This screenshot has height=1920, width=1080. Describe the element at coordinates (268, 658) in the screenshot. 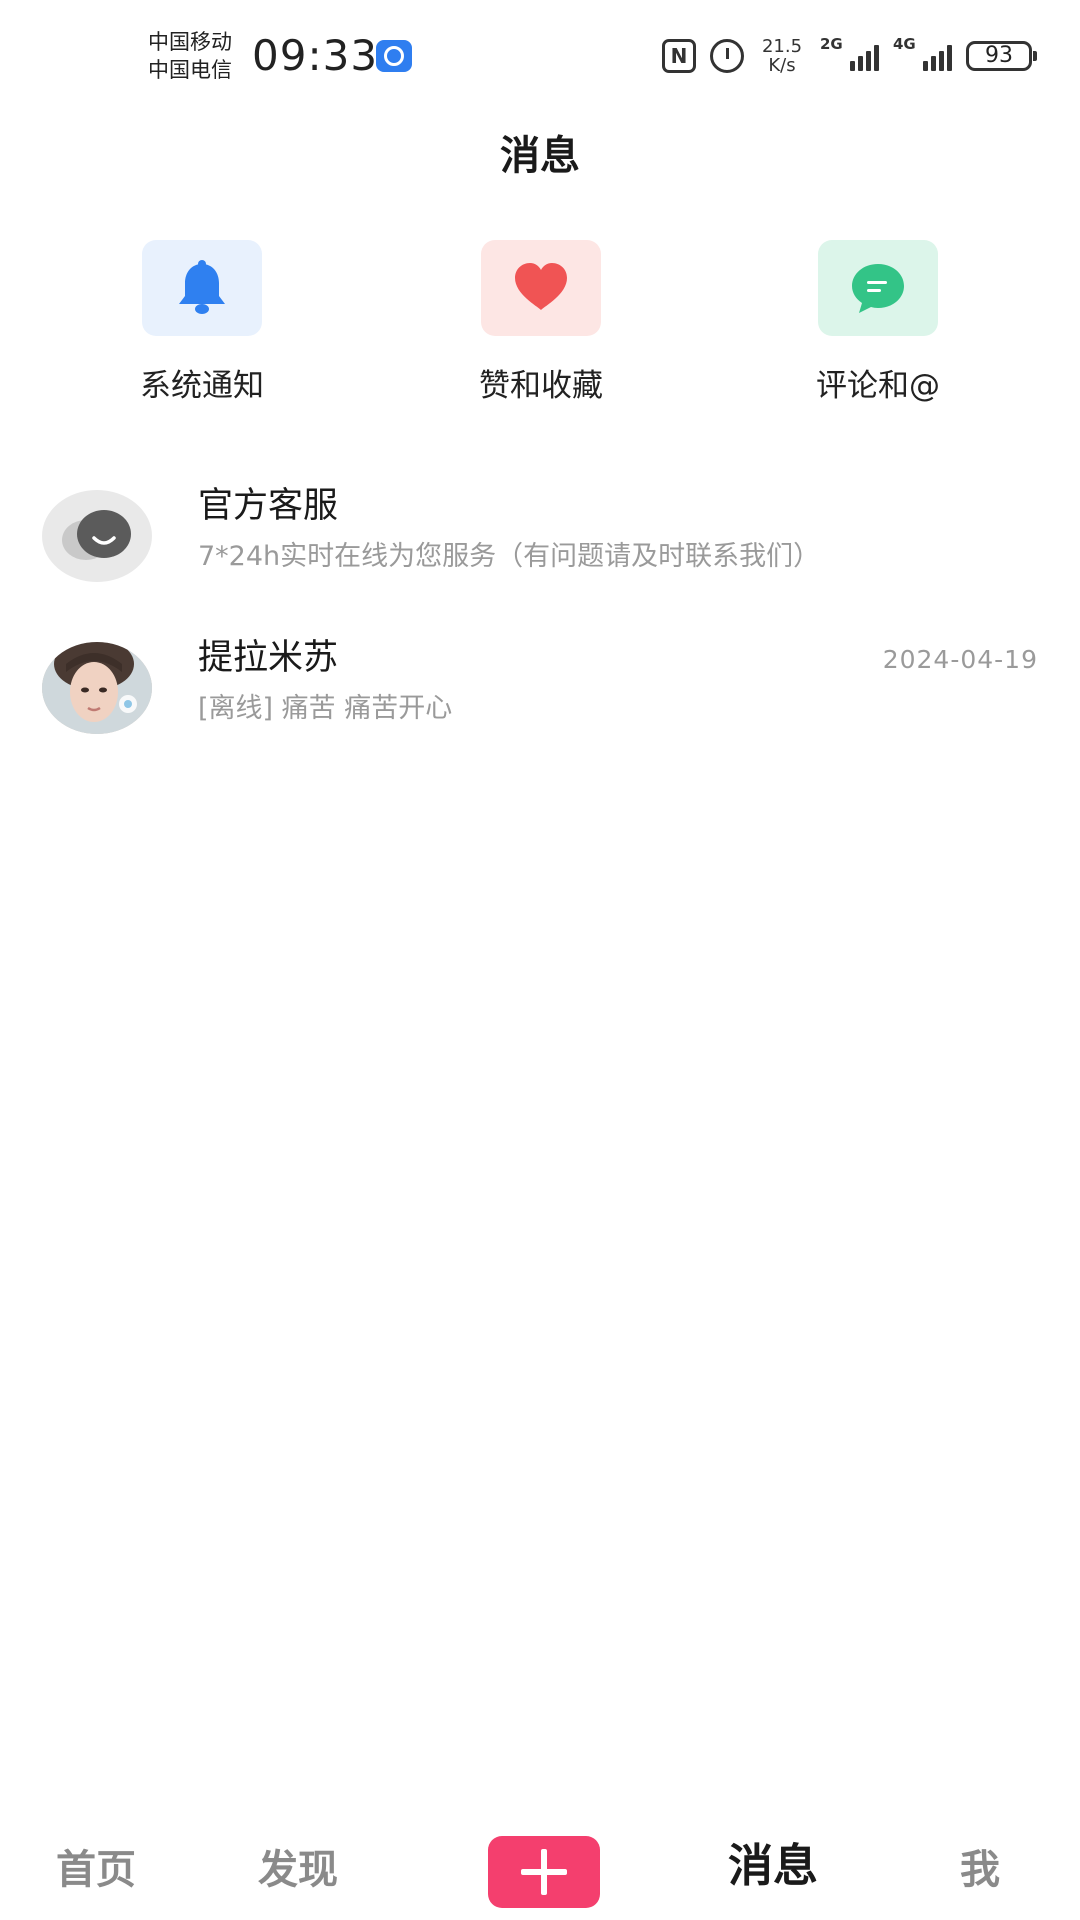

I see `conversation-name: 提拉米苏` at that location.